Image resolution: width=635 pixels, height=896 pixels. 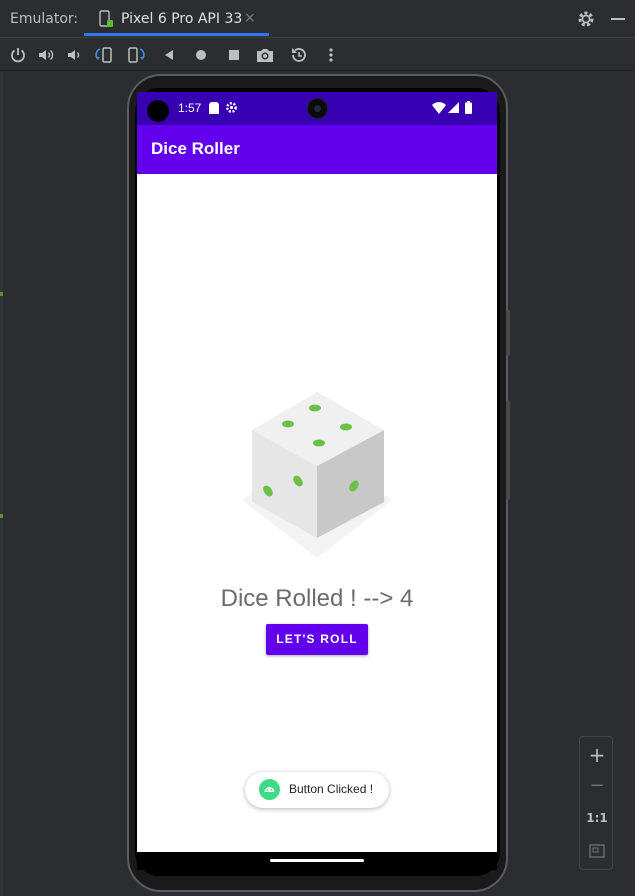 I want to click on overview-icon, so click(x=234, y=55).